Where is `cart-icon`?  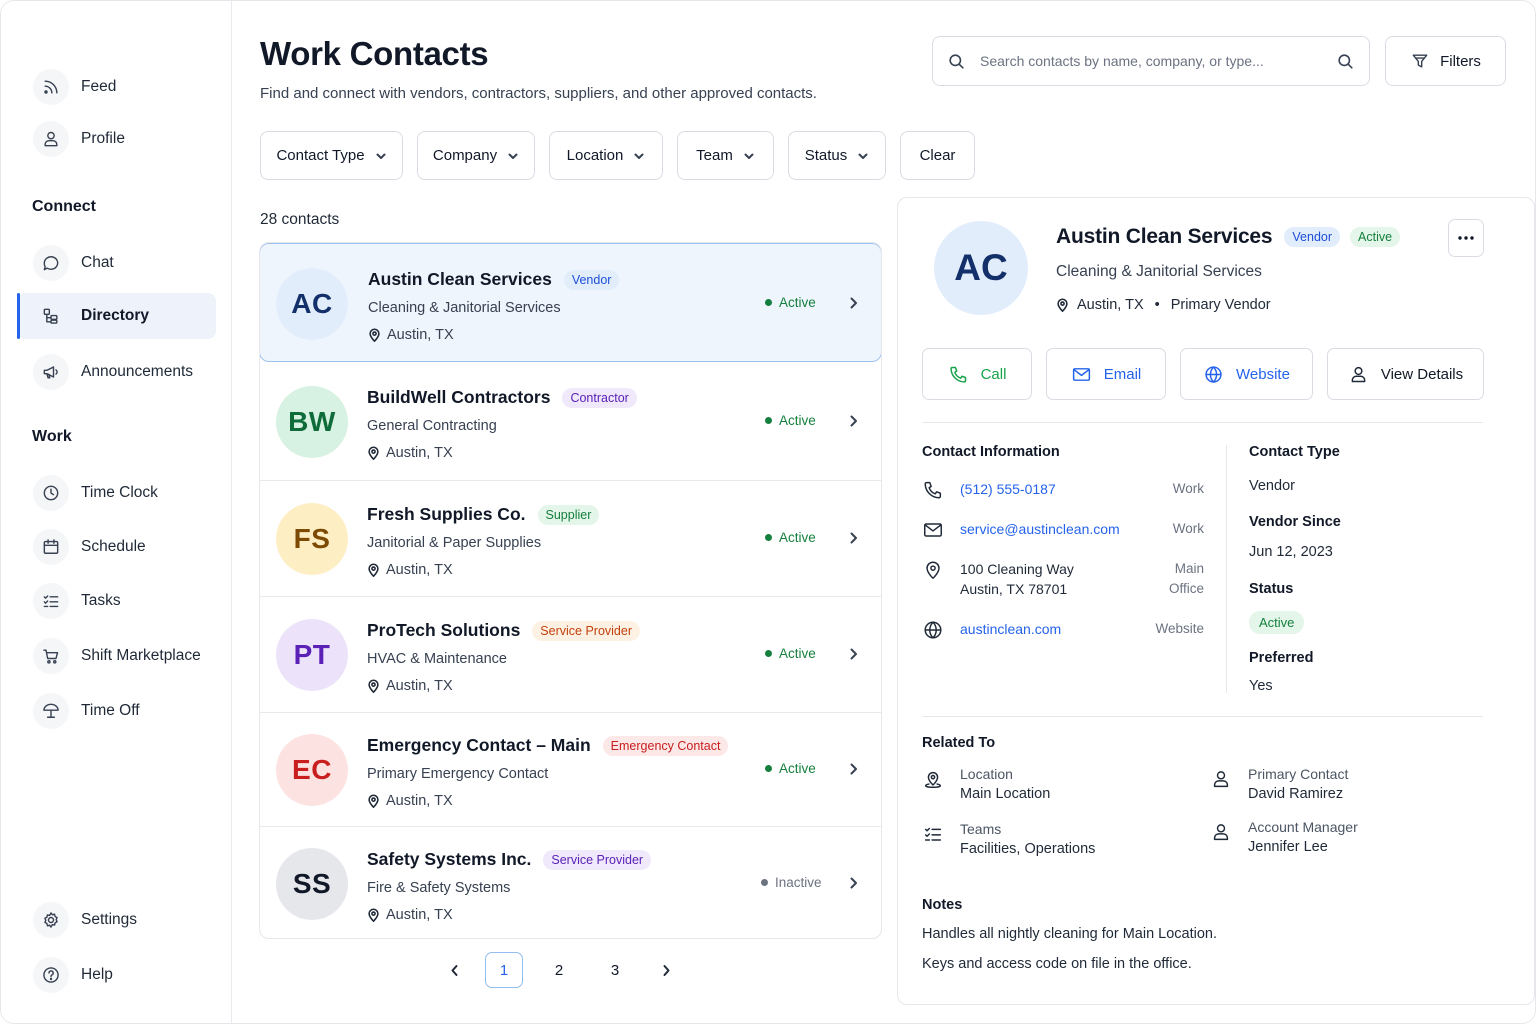 cart-icon is located at coordinates (51, 656).